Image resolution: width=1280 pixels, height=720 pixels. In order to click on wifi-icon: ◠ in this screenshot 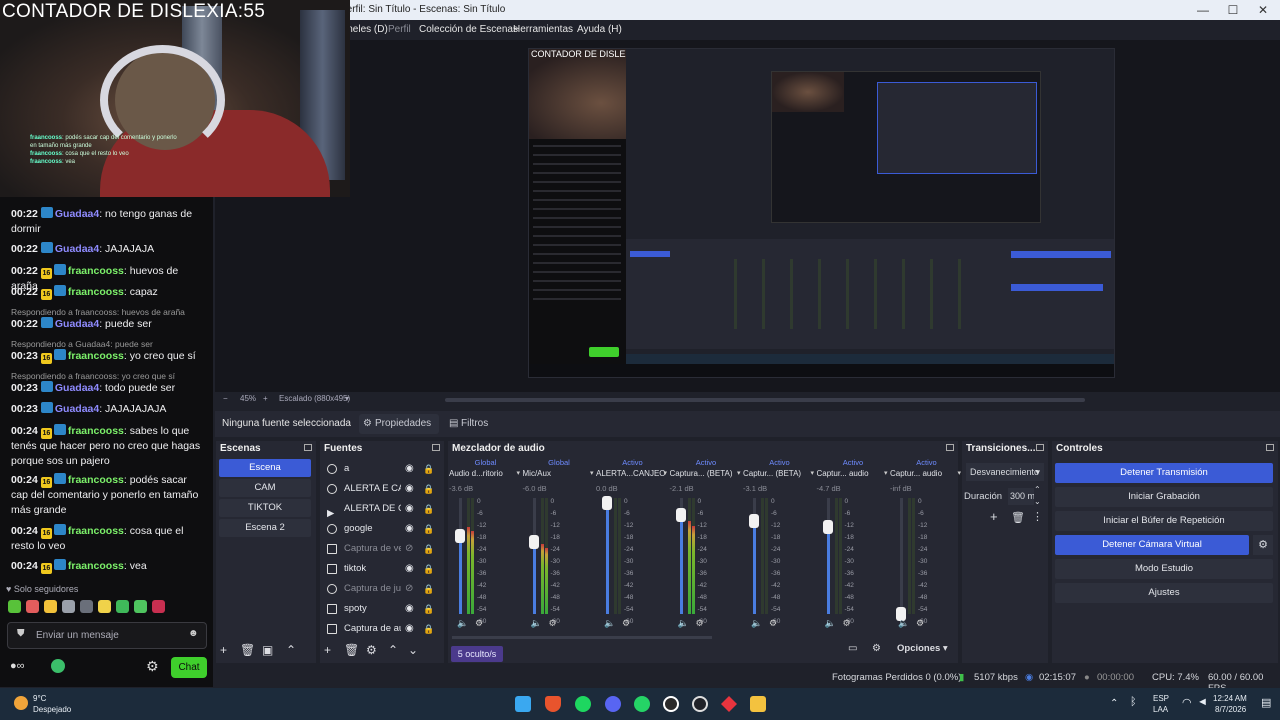, I will do `click(1187, 702)`.